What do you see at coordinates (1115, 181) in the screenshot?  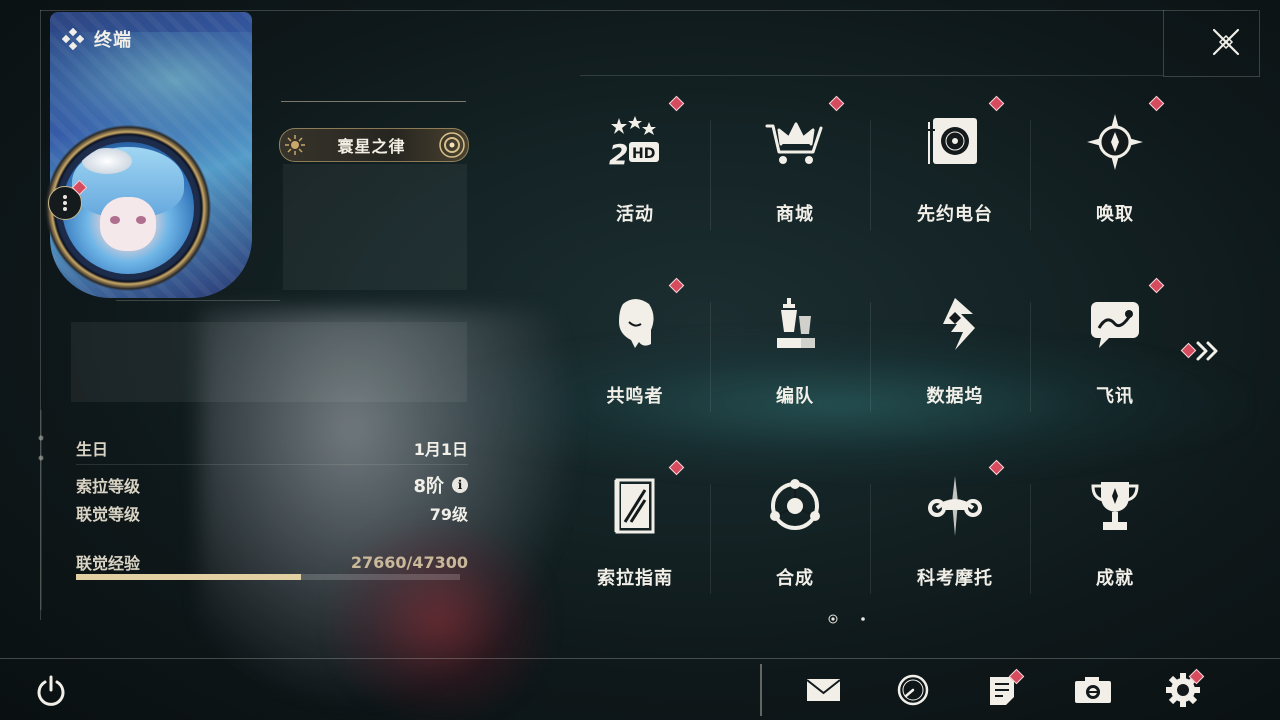 I see `menu-item-summon-star: 唤取` at bounding box center [1115, 181].